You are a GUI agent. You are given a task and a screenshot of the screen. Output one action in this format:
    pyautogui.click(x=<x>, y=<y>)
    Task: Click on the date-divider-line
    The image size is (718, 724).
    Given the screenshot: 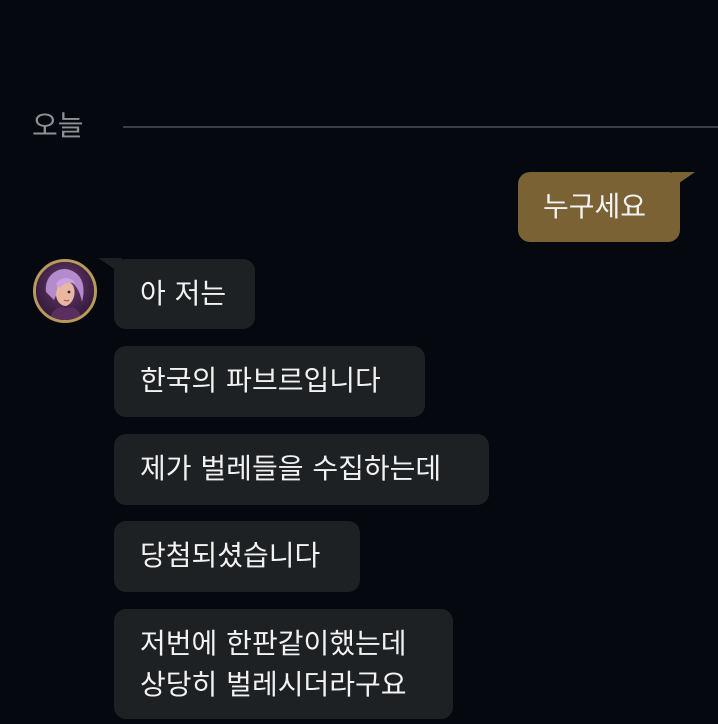 What is the action you would take?
    pyautogui.click(x=420, y=127)
    